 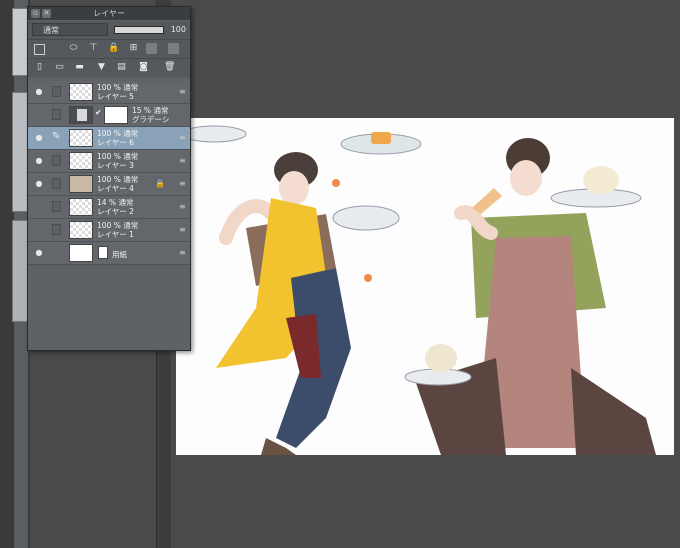 I want to click on layer-name: レイヤー 5, so click(x=115, y=96).